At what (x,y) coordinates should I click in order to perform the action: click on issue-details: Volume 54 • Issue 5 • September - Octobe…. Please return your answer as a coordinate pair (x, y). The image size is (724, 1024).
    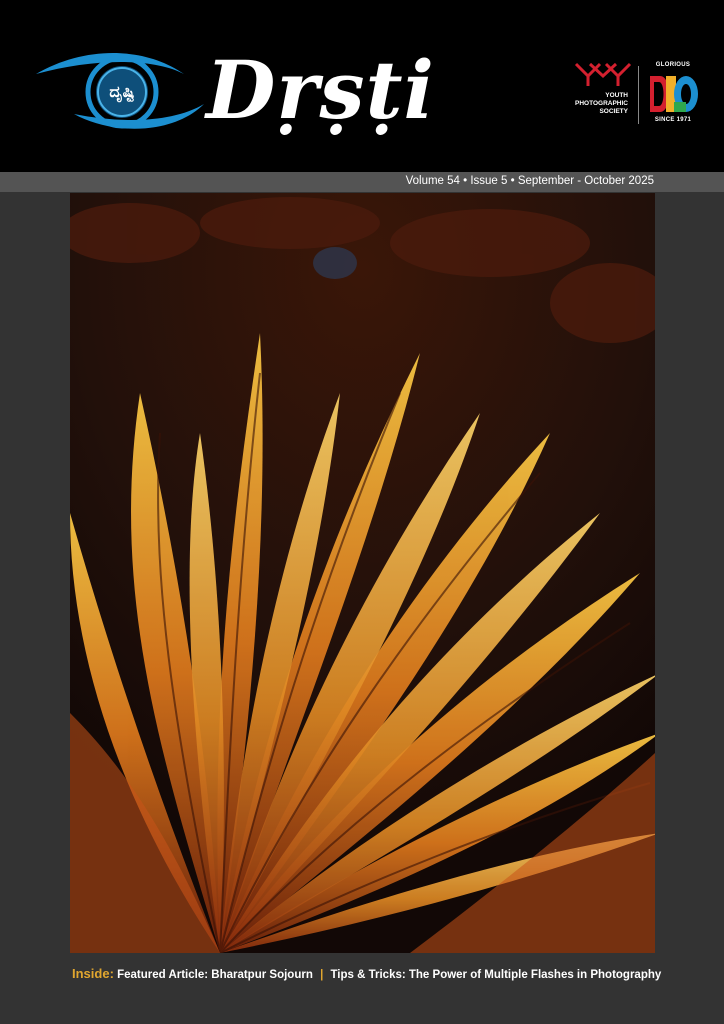
    Looking at the image, I should click on (529, 181).